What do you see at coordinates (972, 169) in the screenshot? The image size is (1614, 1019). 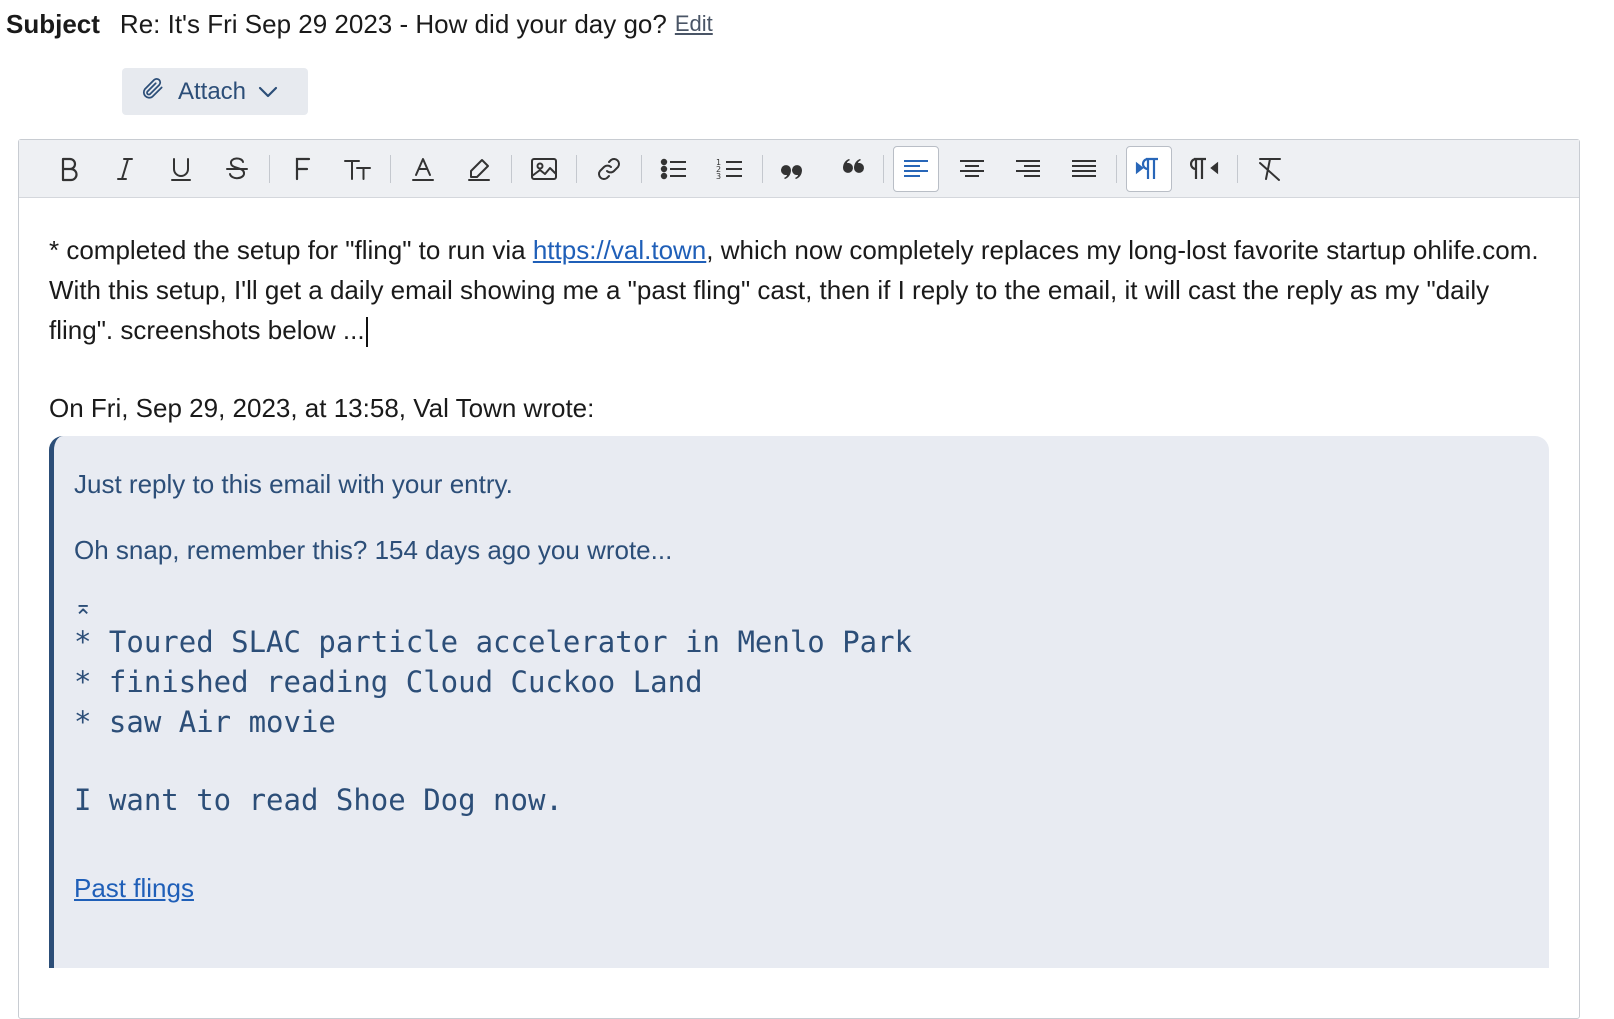 I see `align-center-icon` at bounding box center [972, 169].